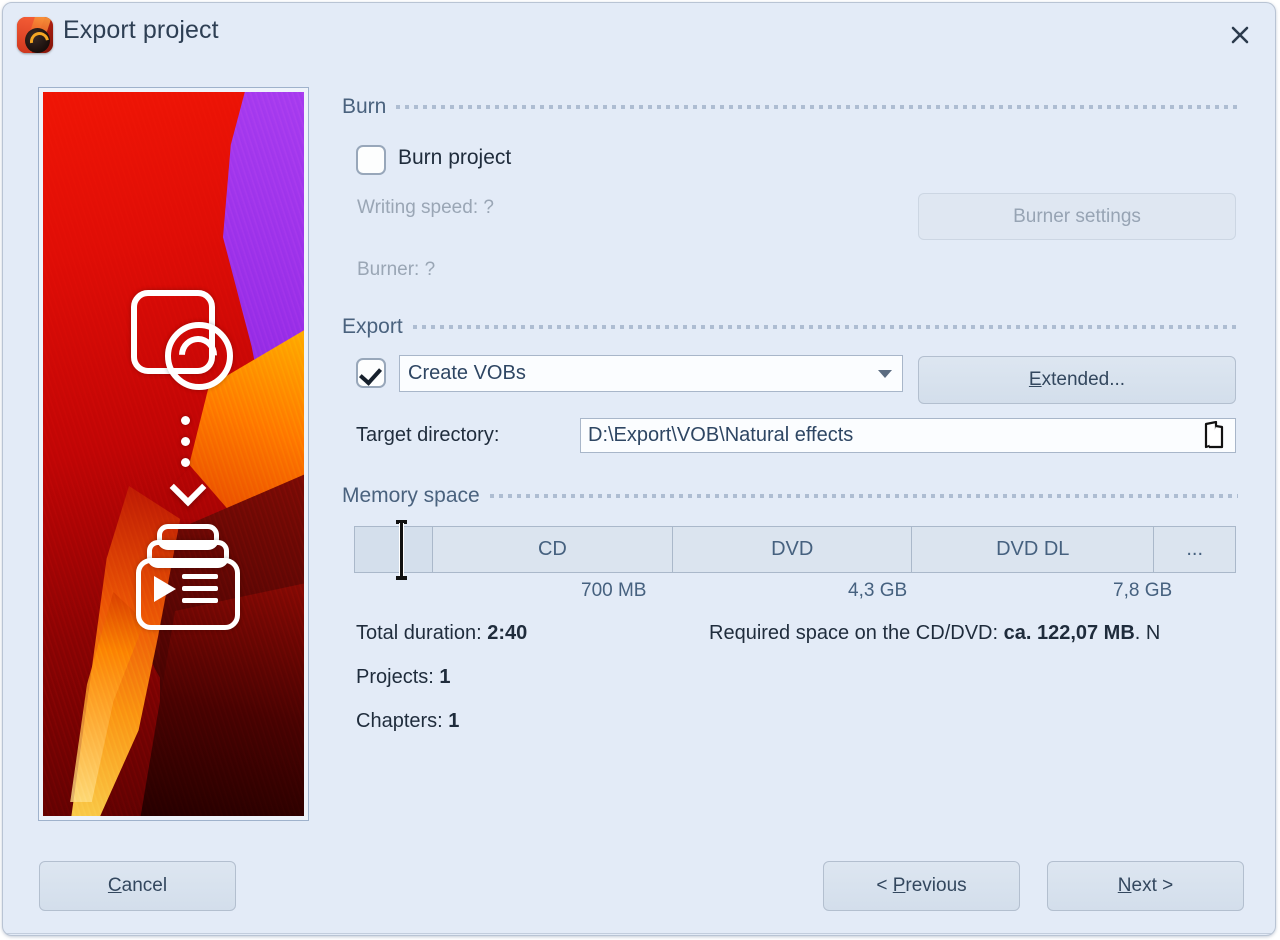 The height and width of the screenshot is (940, 1280). I want to click on memory-segment-dvd: DVD, so click(793, 549).